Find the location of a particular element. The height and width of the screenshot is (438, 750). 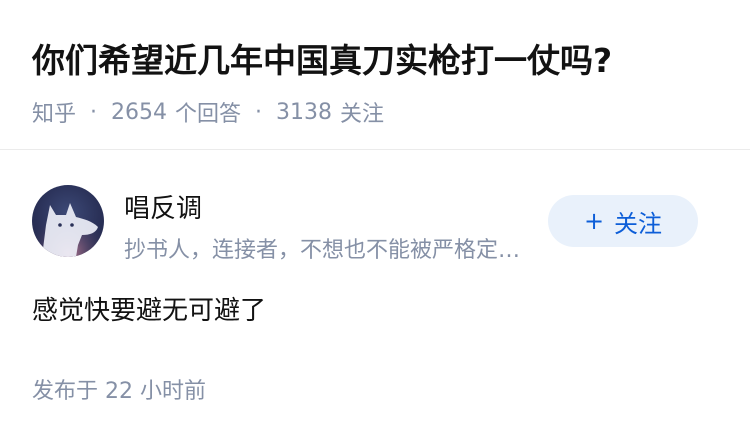

question-title: 你们希望近几年中国真刀实枪打一仗吗? is located at coordinates (322, 58).